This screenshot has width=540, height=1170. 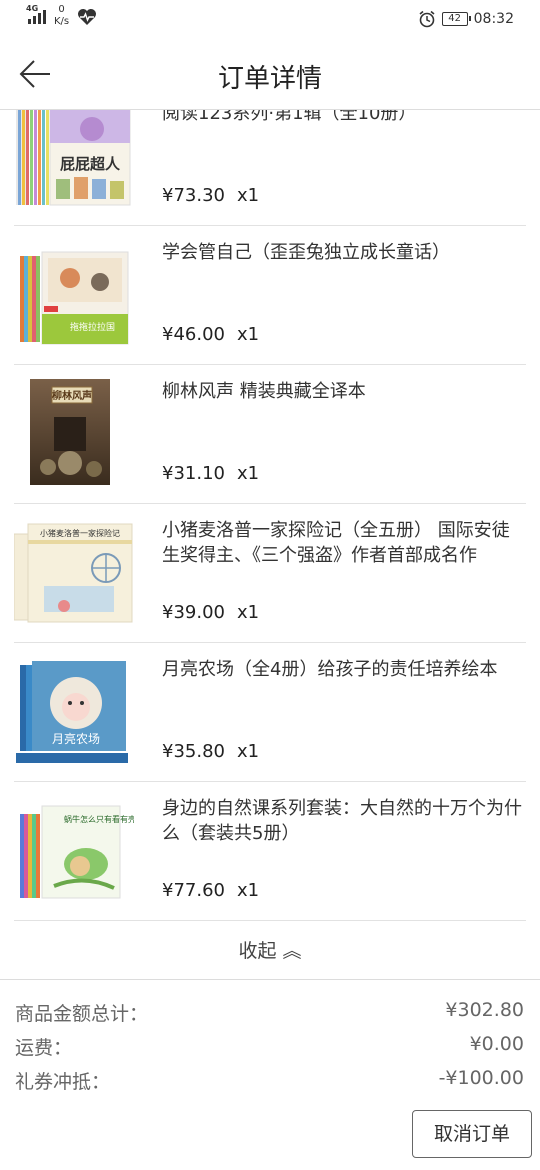 I want to click on item-price: ¥73.30, so click(x=193, y=195).